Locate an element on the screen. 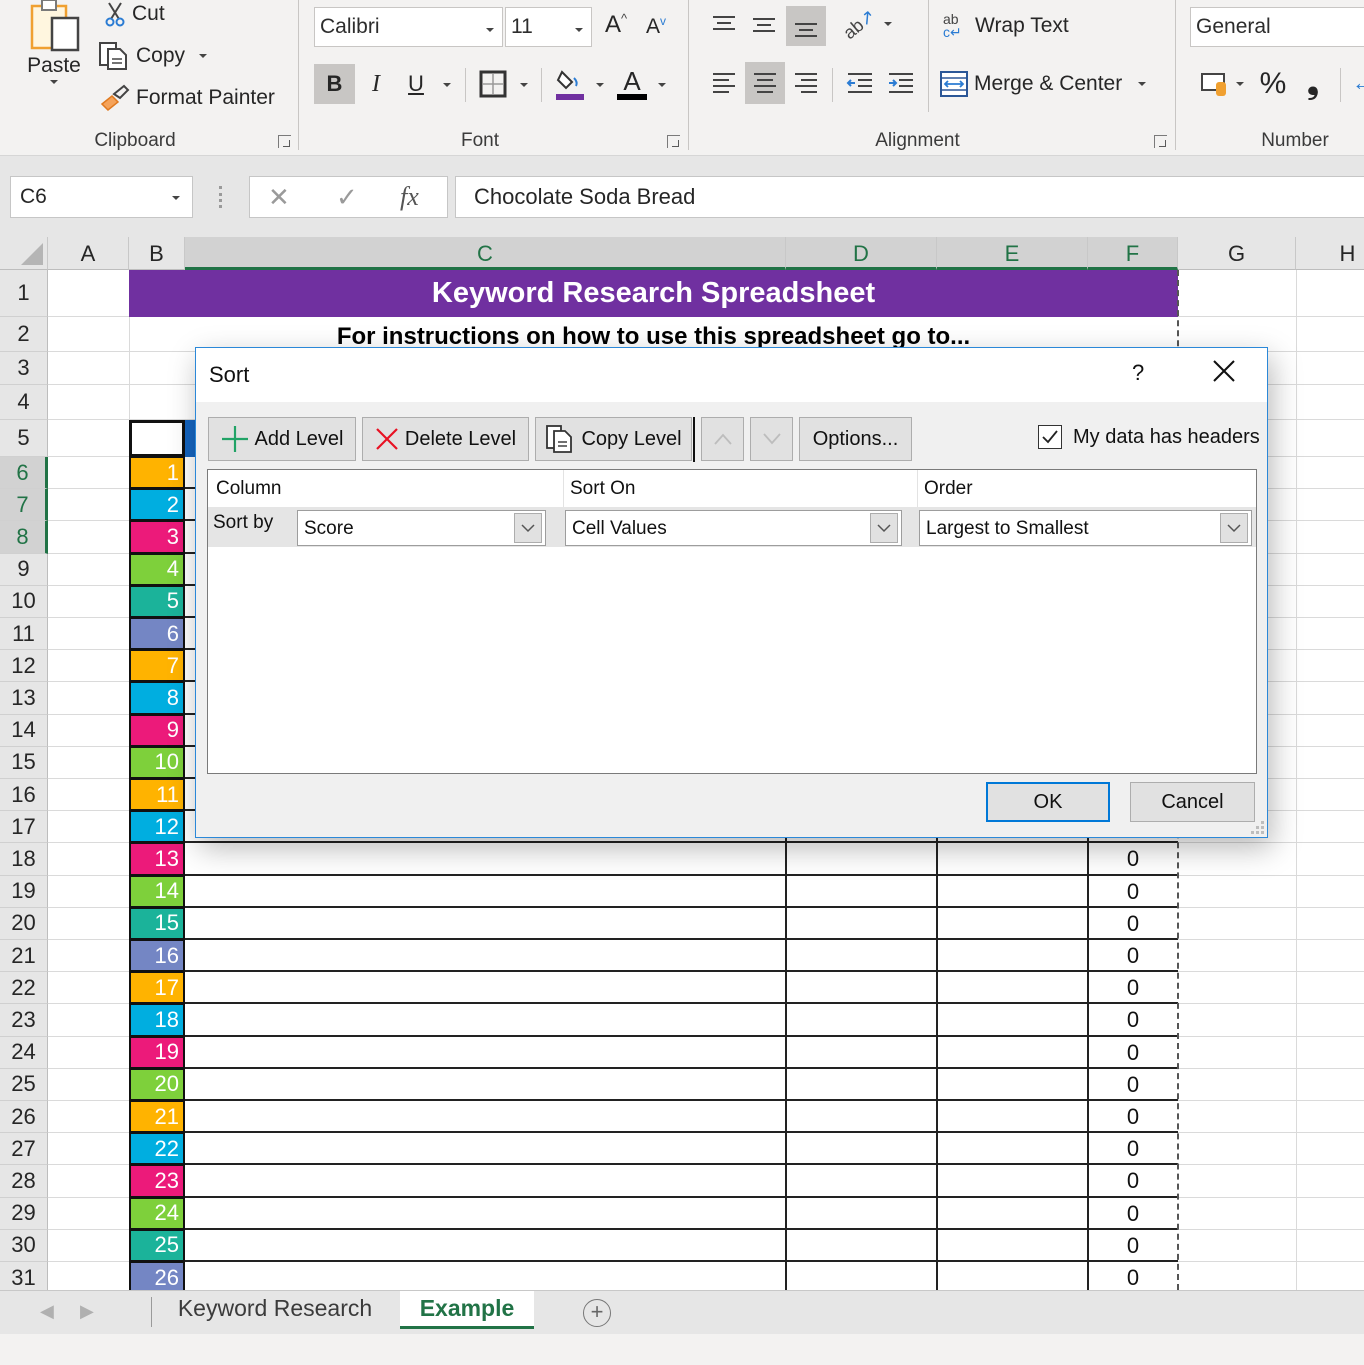 The image size is (1364, 1365). rank-number-cell: 2 is located at coordinates (157, 505).